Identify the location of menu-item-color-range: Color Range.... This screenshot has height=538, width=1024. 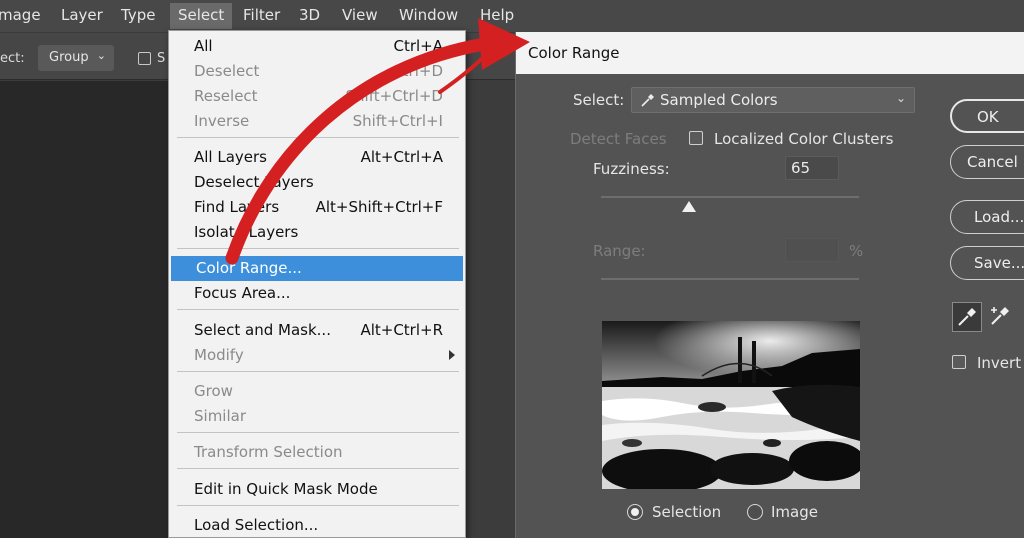
(317, 268).